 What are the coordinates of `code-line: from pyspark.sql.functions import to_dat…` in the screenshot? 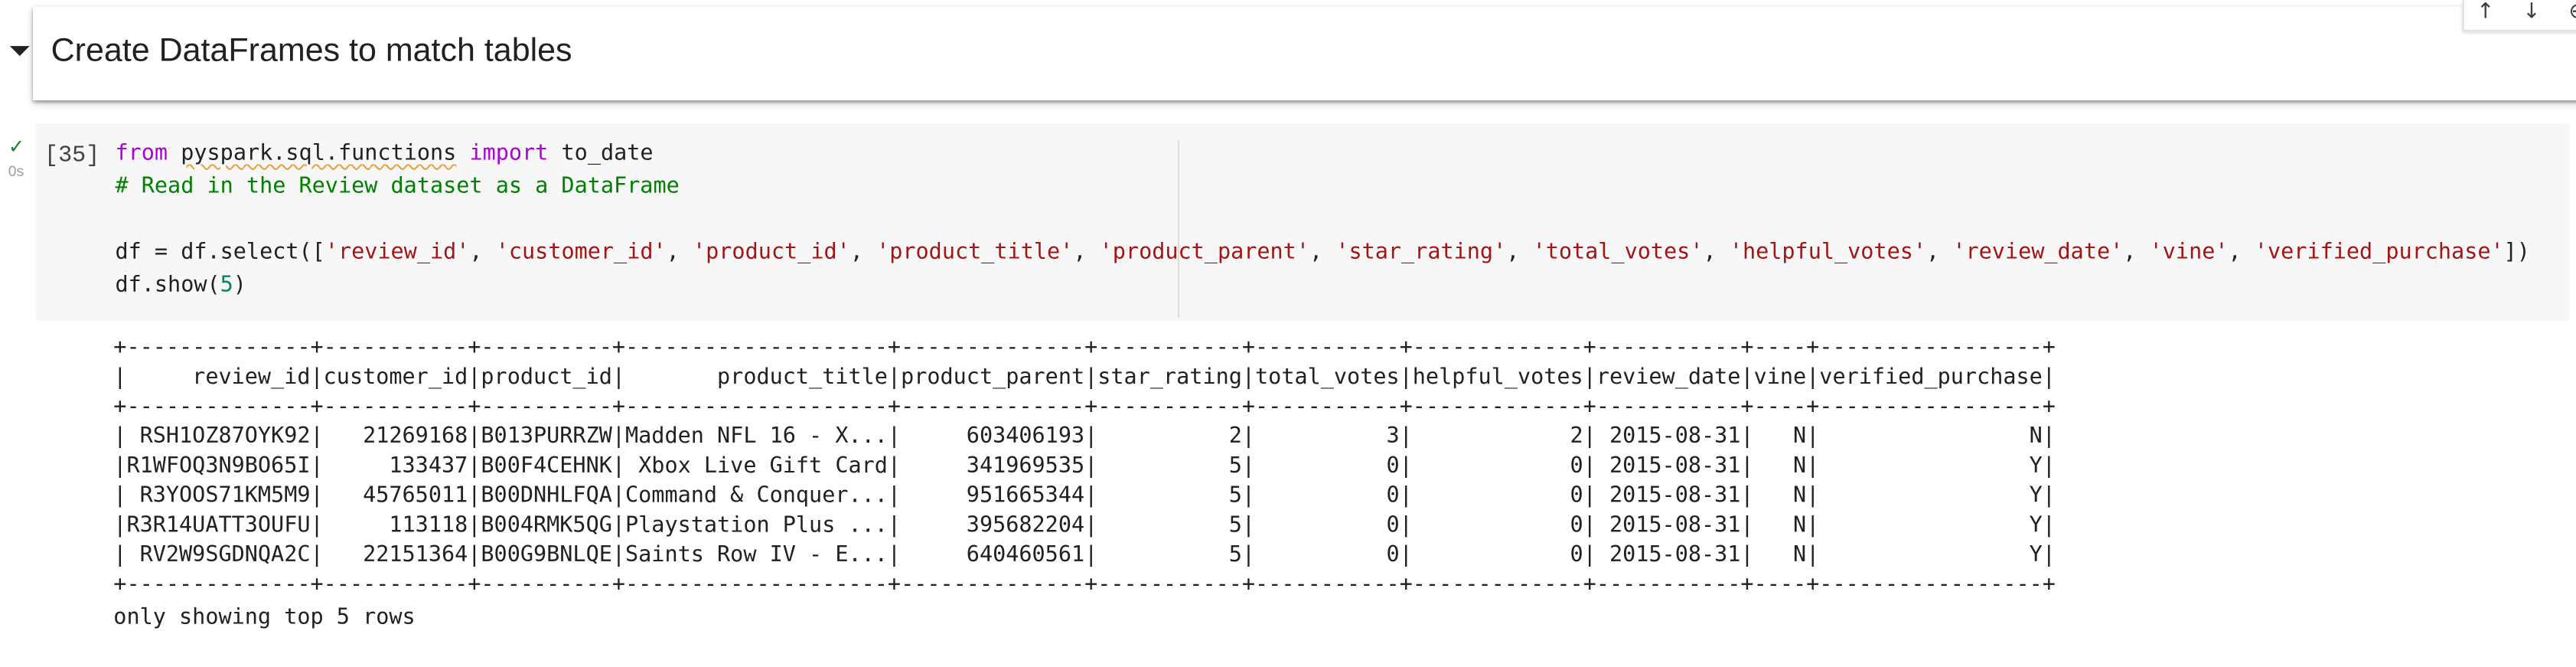 It's located at (384, 155).